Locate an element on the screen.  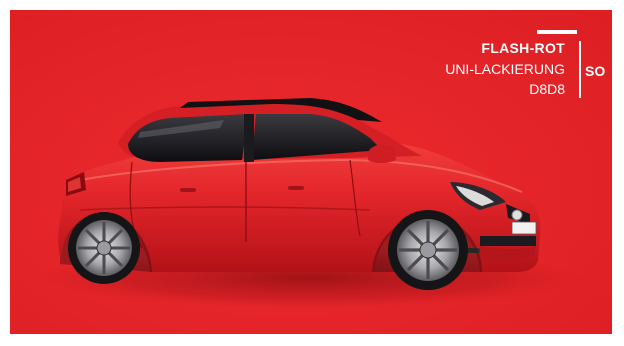
accent-bar is located at coordinates (557, 32).